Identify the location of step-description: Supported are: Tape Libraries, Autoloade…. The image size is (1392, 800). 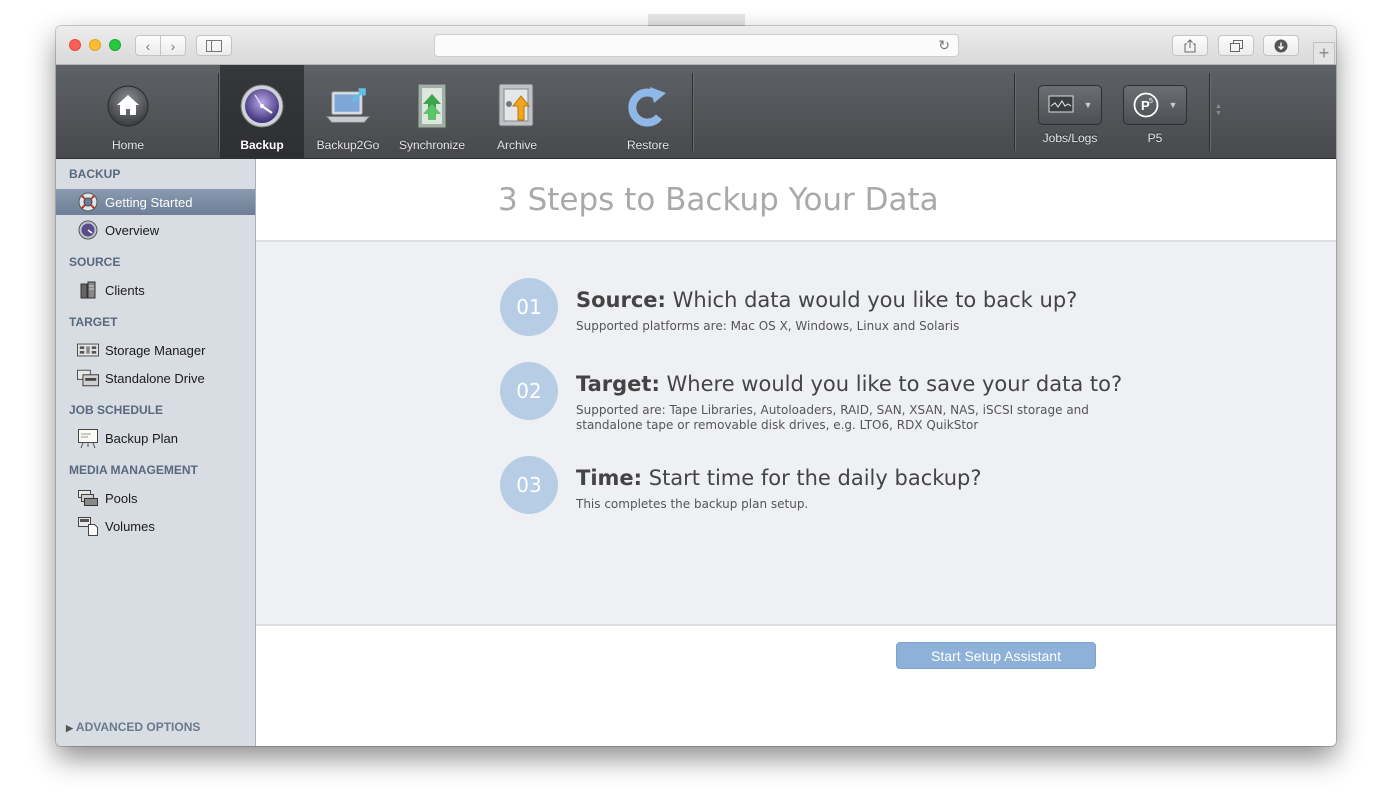
(832, 417).